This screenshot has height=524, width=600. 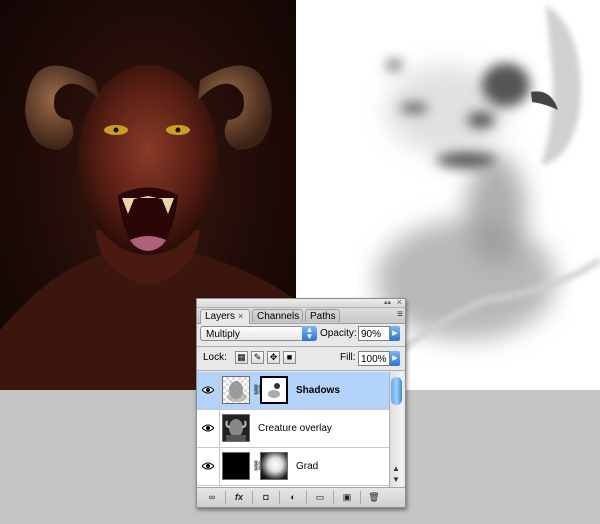 I want to click on lock-pixels-icon: ✎, so click(x=257, y=357).